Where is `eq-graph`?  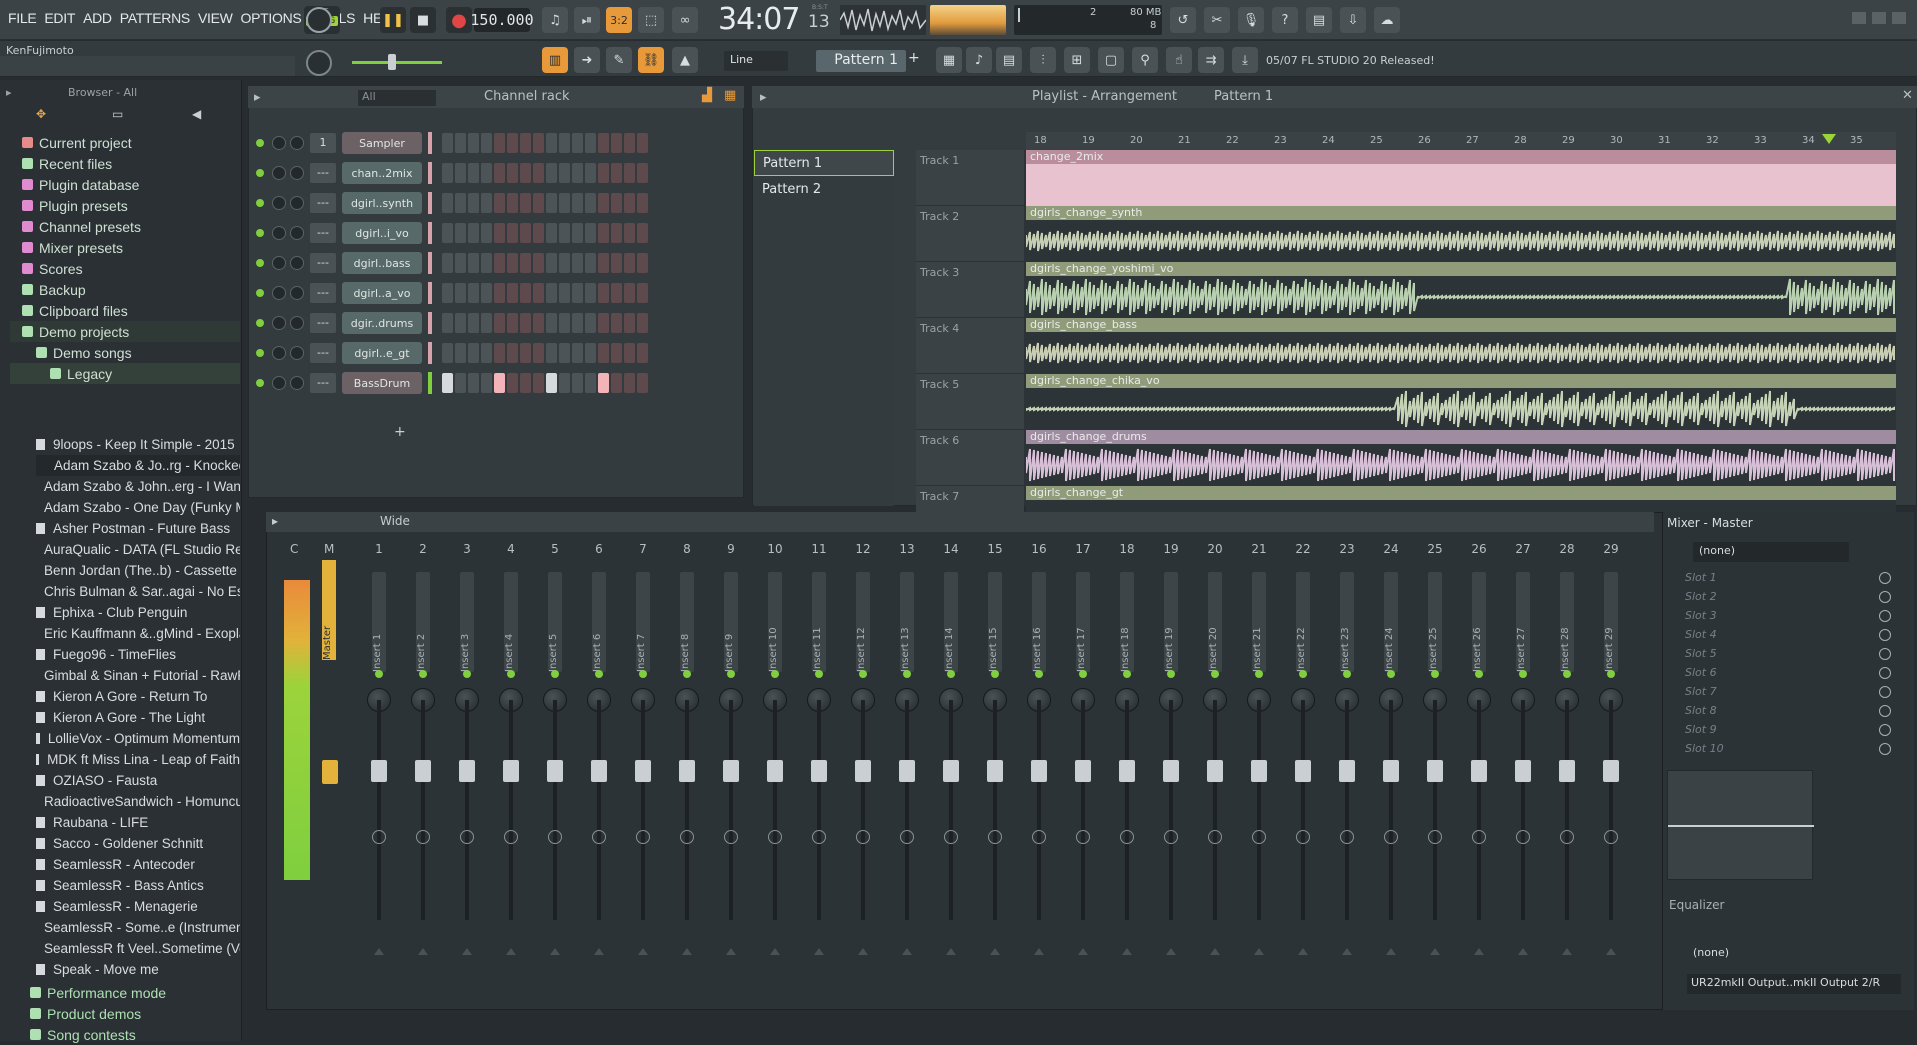
eq-graph is located at coordinates (1740, 825).